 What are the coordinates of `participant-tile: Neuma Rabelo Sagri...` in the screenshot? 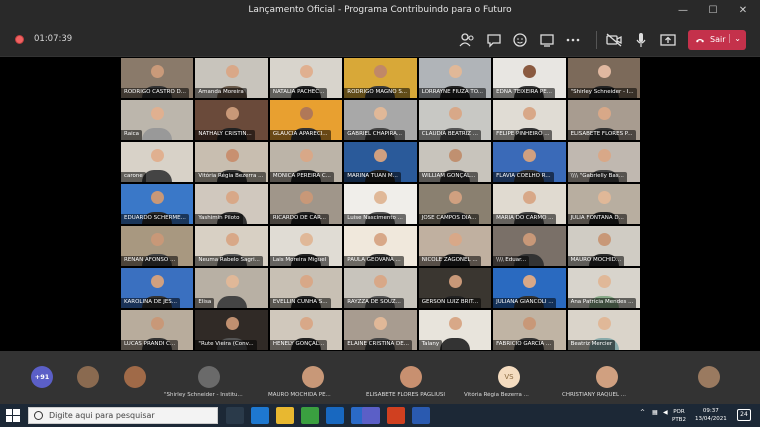 It's located at (231, 246).